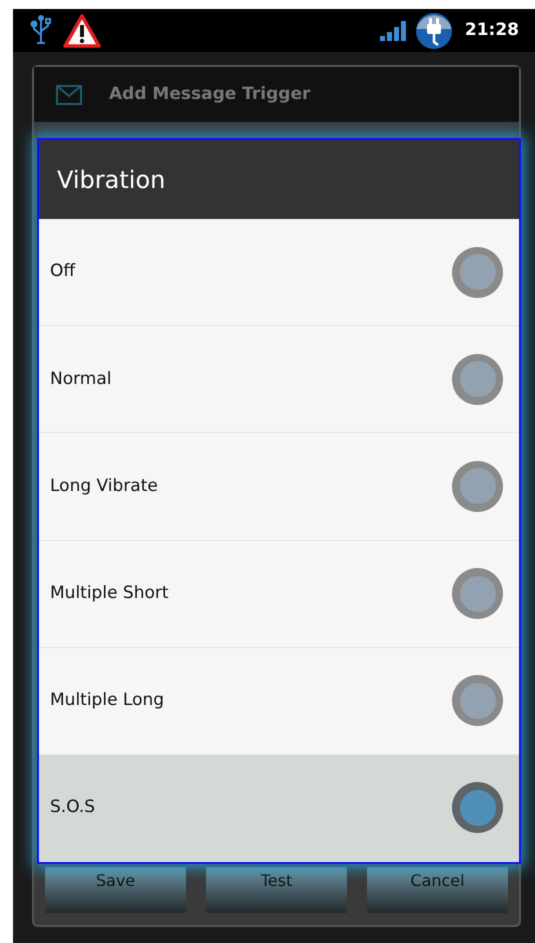  I want to click on dialog-button: Test, so click(276, 890).